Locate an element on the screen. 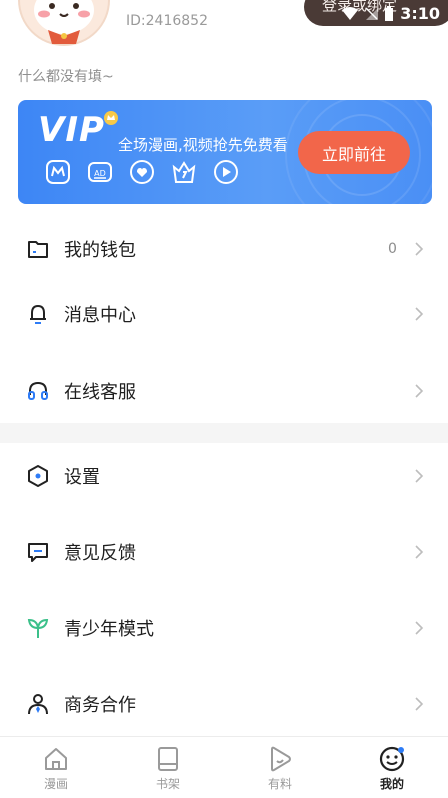 Image resolution: width=448 pixels, height=798 pixels. heart-icon is located at coordinates (142, 172).